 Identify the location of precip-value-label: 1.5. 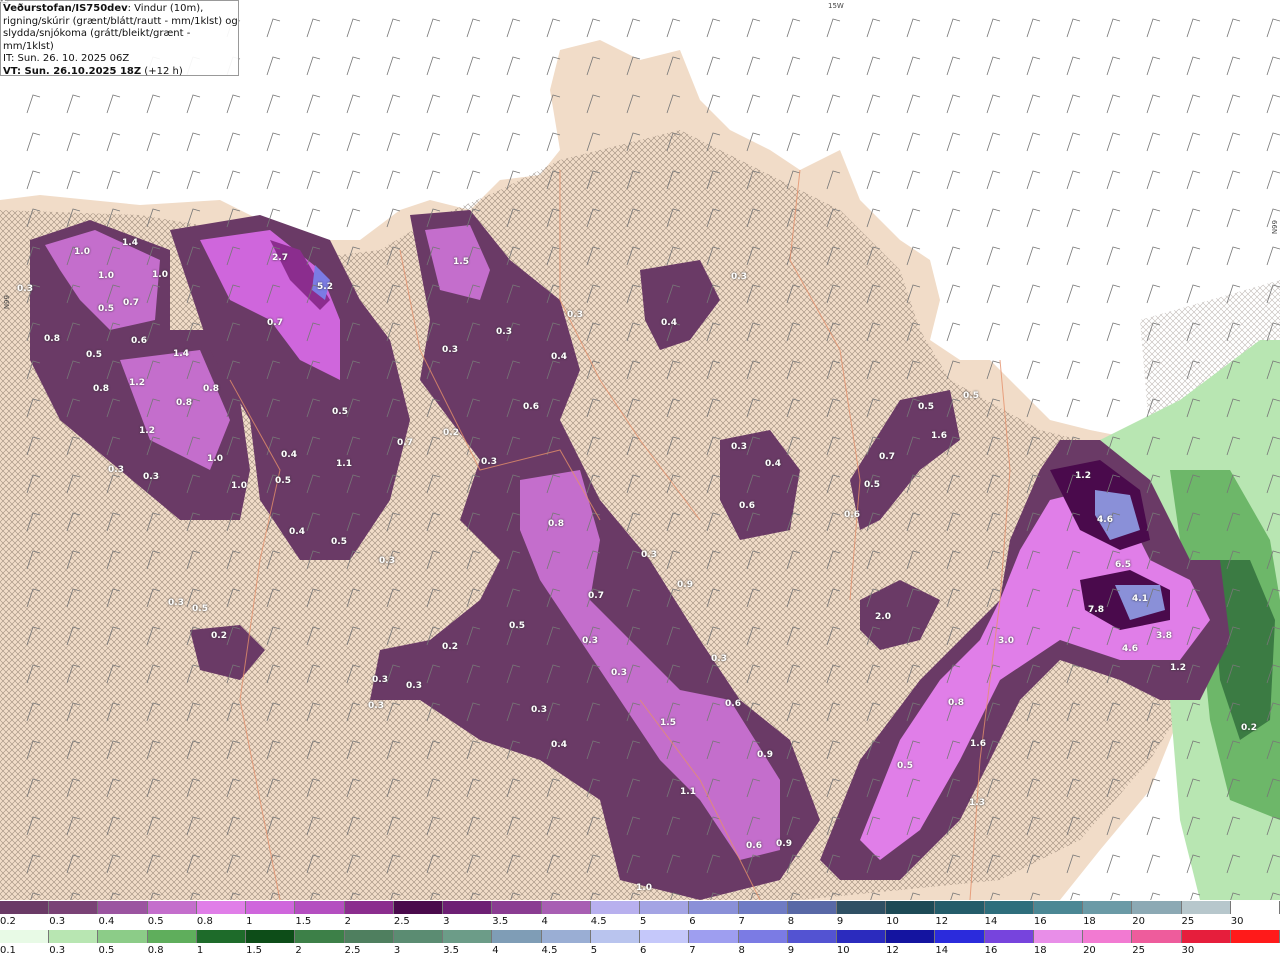
(668, 723).